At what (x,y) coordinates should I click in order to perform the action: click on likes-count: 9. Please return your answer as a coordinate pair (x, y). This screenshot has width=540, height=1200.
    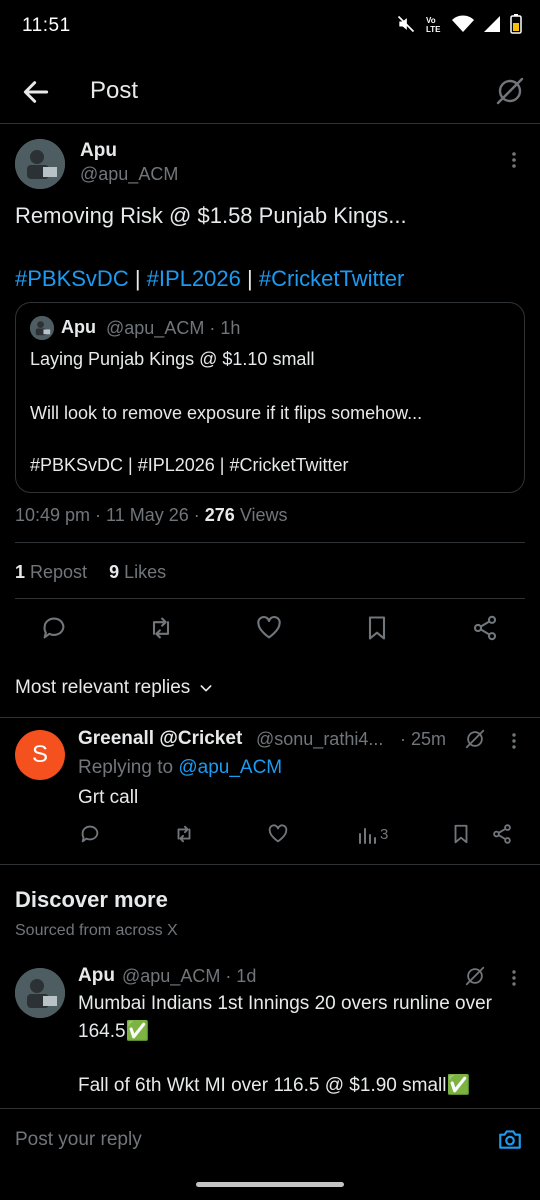
    Looking at the image, I should click on (114, 572).